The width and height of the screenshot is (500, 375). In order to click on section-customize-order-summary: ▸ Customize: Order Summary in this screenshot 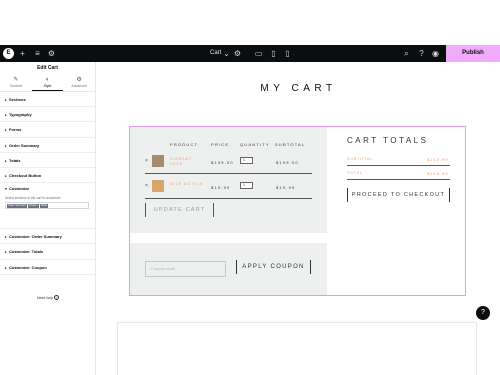, I will do `click(47, 237)`.